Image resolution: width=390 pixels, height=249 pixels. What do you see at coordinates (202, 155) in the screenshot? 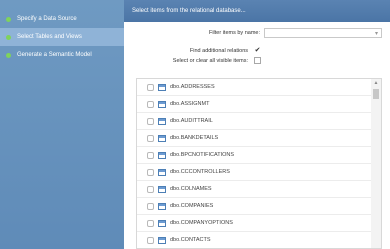
I see `item-label: dbo.BPCNOTIFICATIONS` at bounding box center [202, 155].